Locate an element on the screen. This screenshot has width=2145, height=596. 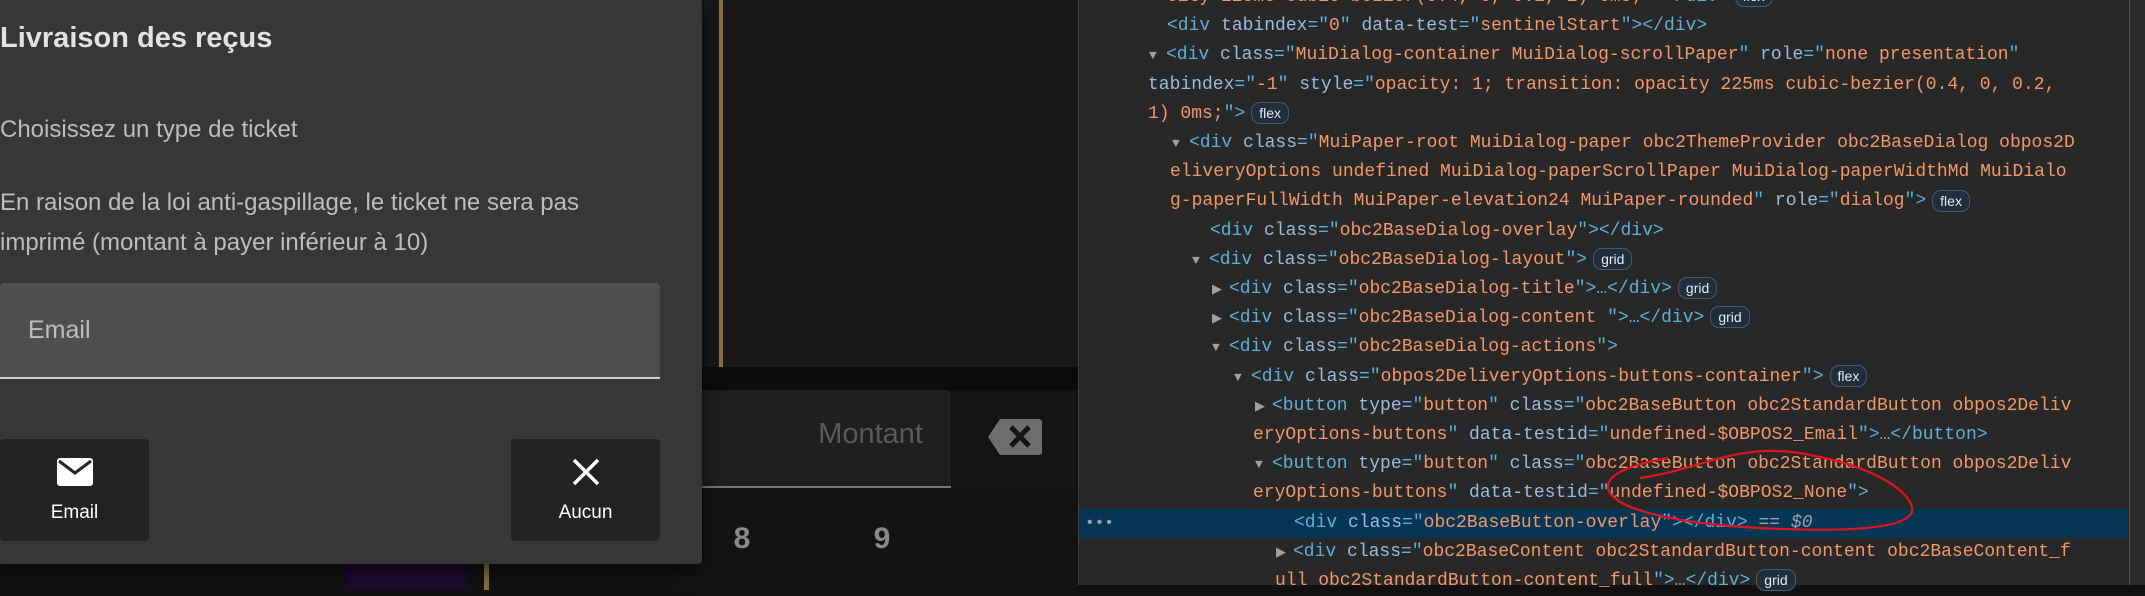
attribute-value: undefined-$OBPOS2_None is located at coordinates (1728, 493).